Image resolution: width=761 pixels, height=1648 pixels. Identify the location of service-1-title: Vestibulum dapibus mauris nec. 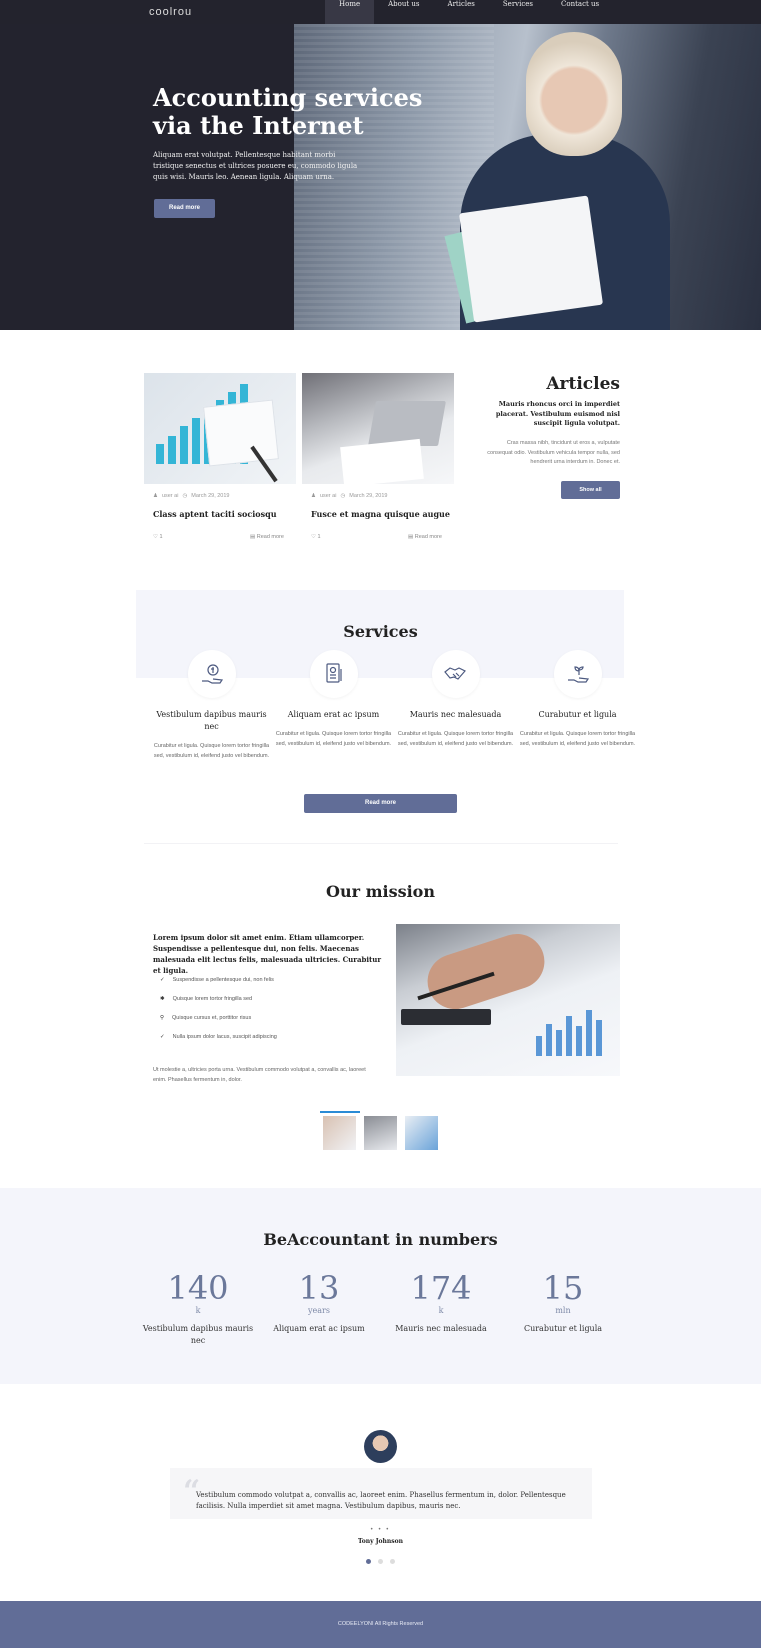
(211, 720).